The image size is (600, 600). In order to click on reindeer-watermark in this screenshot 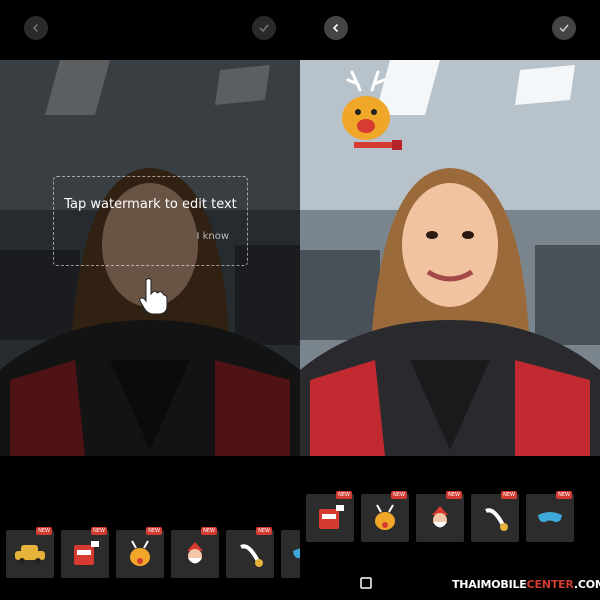, I will do `click(374, 113)`.